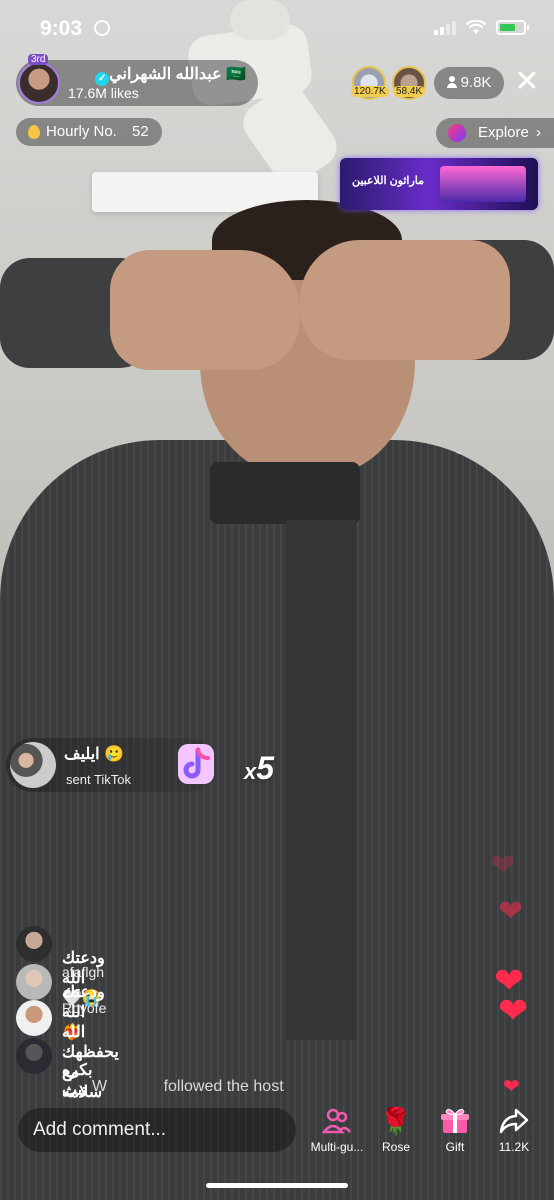 The width and height of the screenshot is (554, 1200). I want to click on smiley-icon, so click(102, 28).